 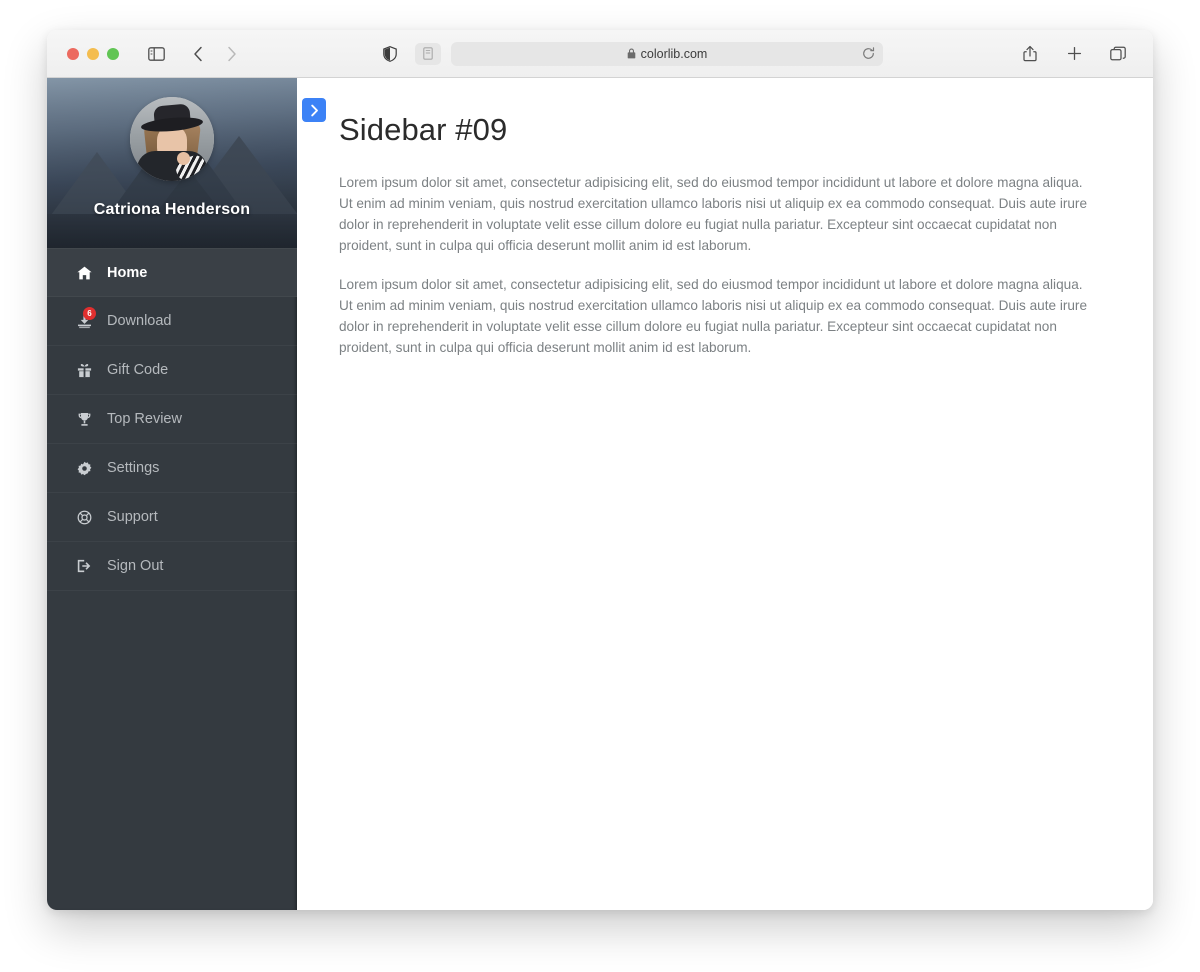 I want to click on share-icon, so click(x=1030, y=54).